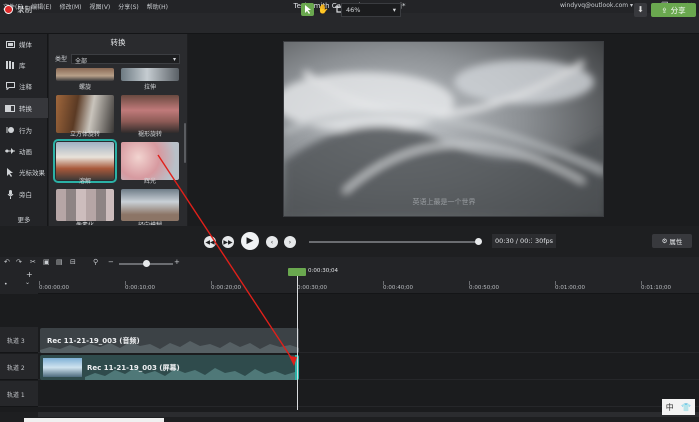 This screenshot has height=422, width=699. I want to click on sidebar-item-annotations: 注释, so click(24, 86).